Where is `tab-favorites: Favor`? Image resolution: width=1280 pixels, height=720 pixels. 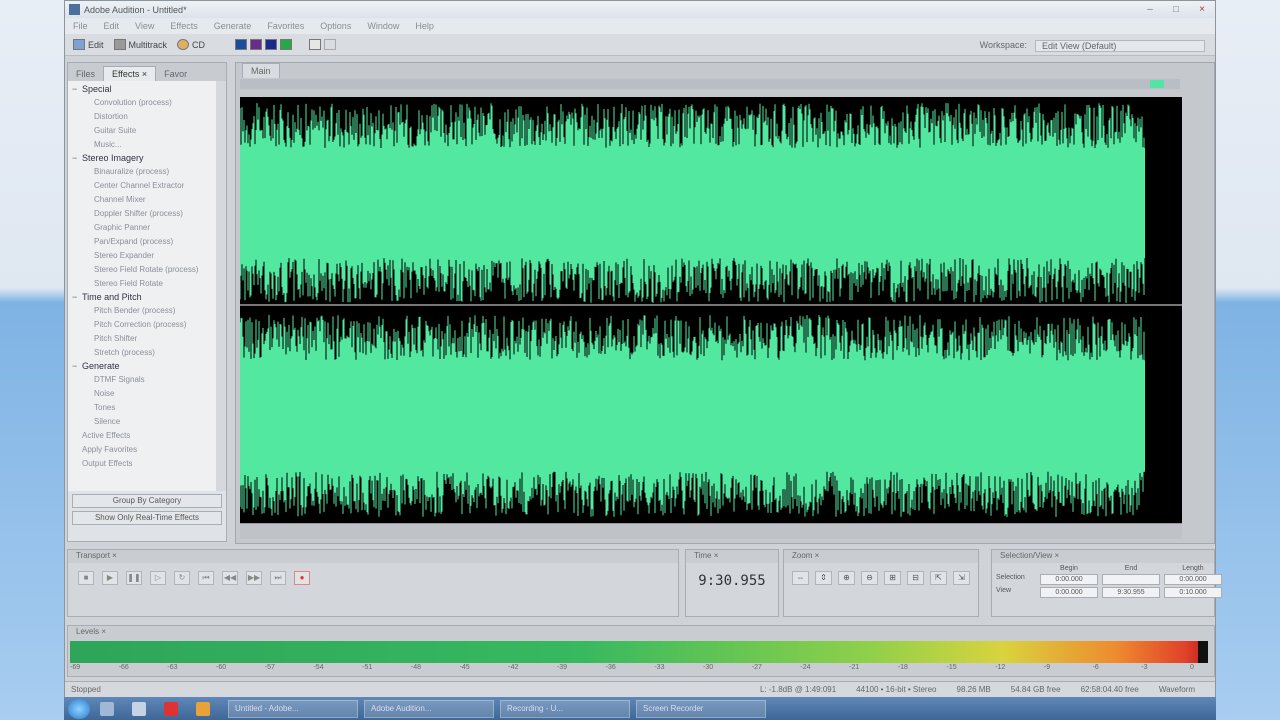
tab-favorites: Favor is located at coordinates (175, 74).